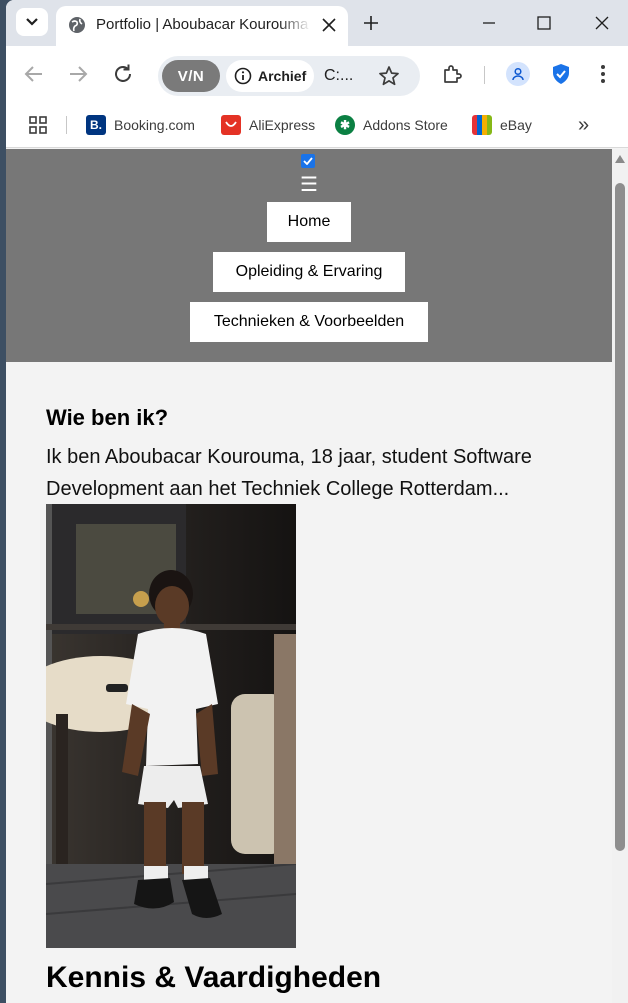 The height and width of the screenshot is (1003, 628). I want to click on close-window-button, so click(602, 23).